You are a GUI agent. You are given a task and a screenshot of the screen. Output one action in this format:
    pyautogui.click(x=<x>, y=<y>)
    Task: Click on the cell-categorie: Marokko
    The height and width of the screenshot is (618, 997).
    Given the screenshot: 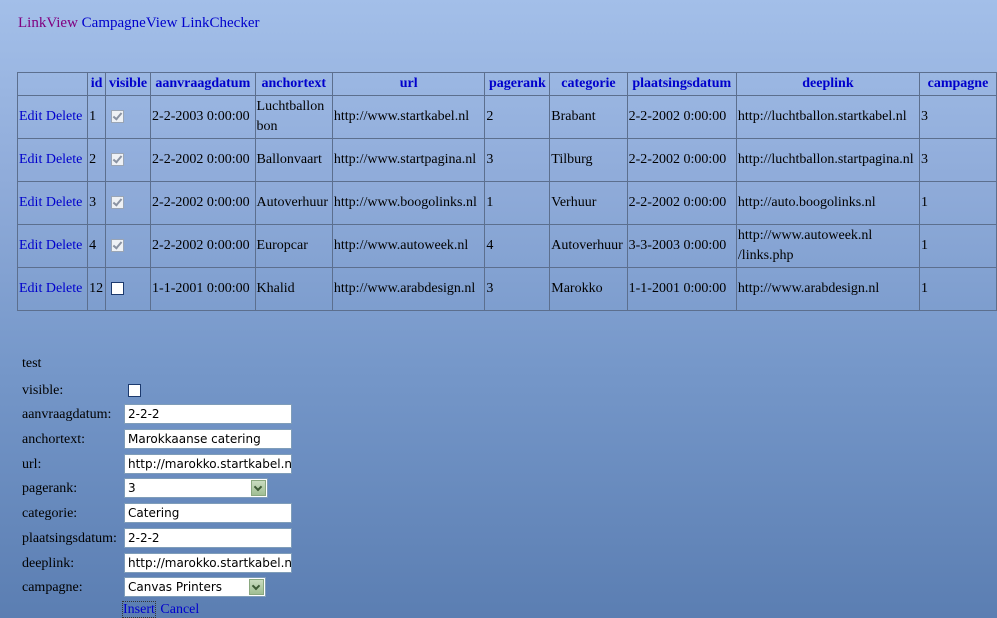 What is the action you would take?
    pyautogui.click(x=588, y=289)
    